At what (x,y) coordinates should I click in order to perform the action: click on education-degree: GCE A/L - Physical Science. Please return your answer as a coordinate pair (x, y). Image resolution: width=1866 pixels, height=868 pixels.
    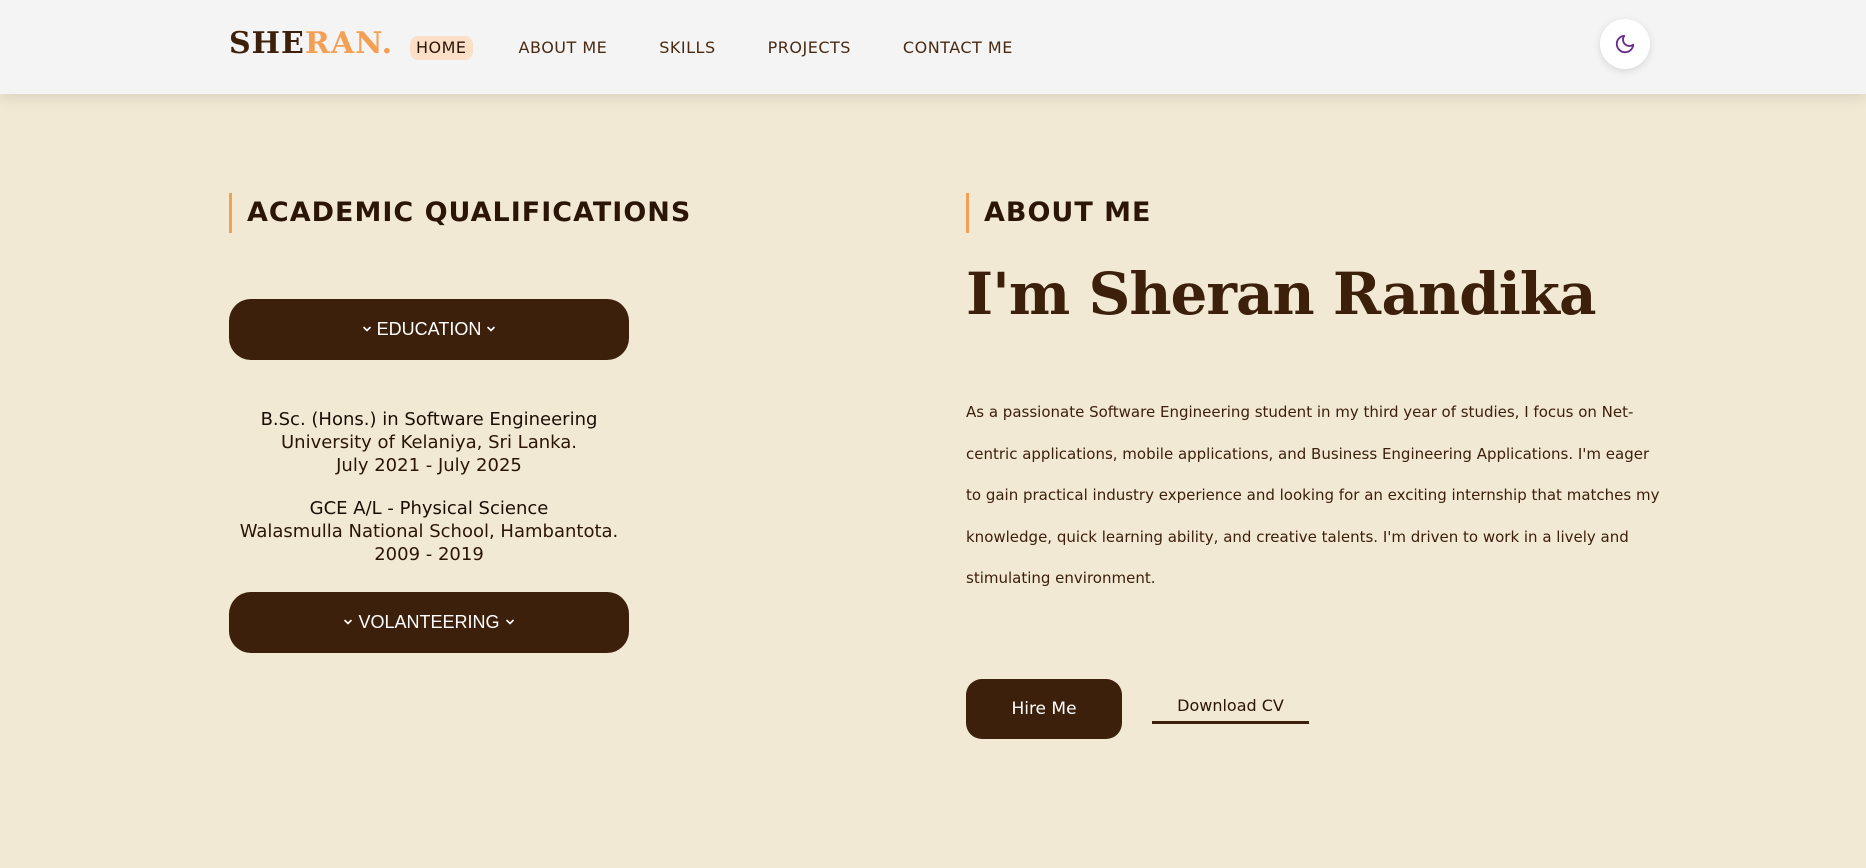
    Looking at the image, I should click on (429, 508).